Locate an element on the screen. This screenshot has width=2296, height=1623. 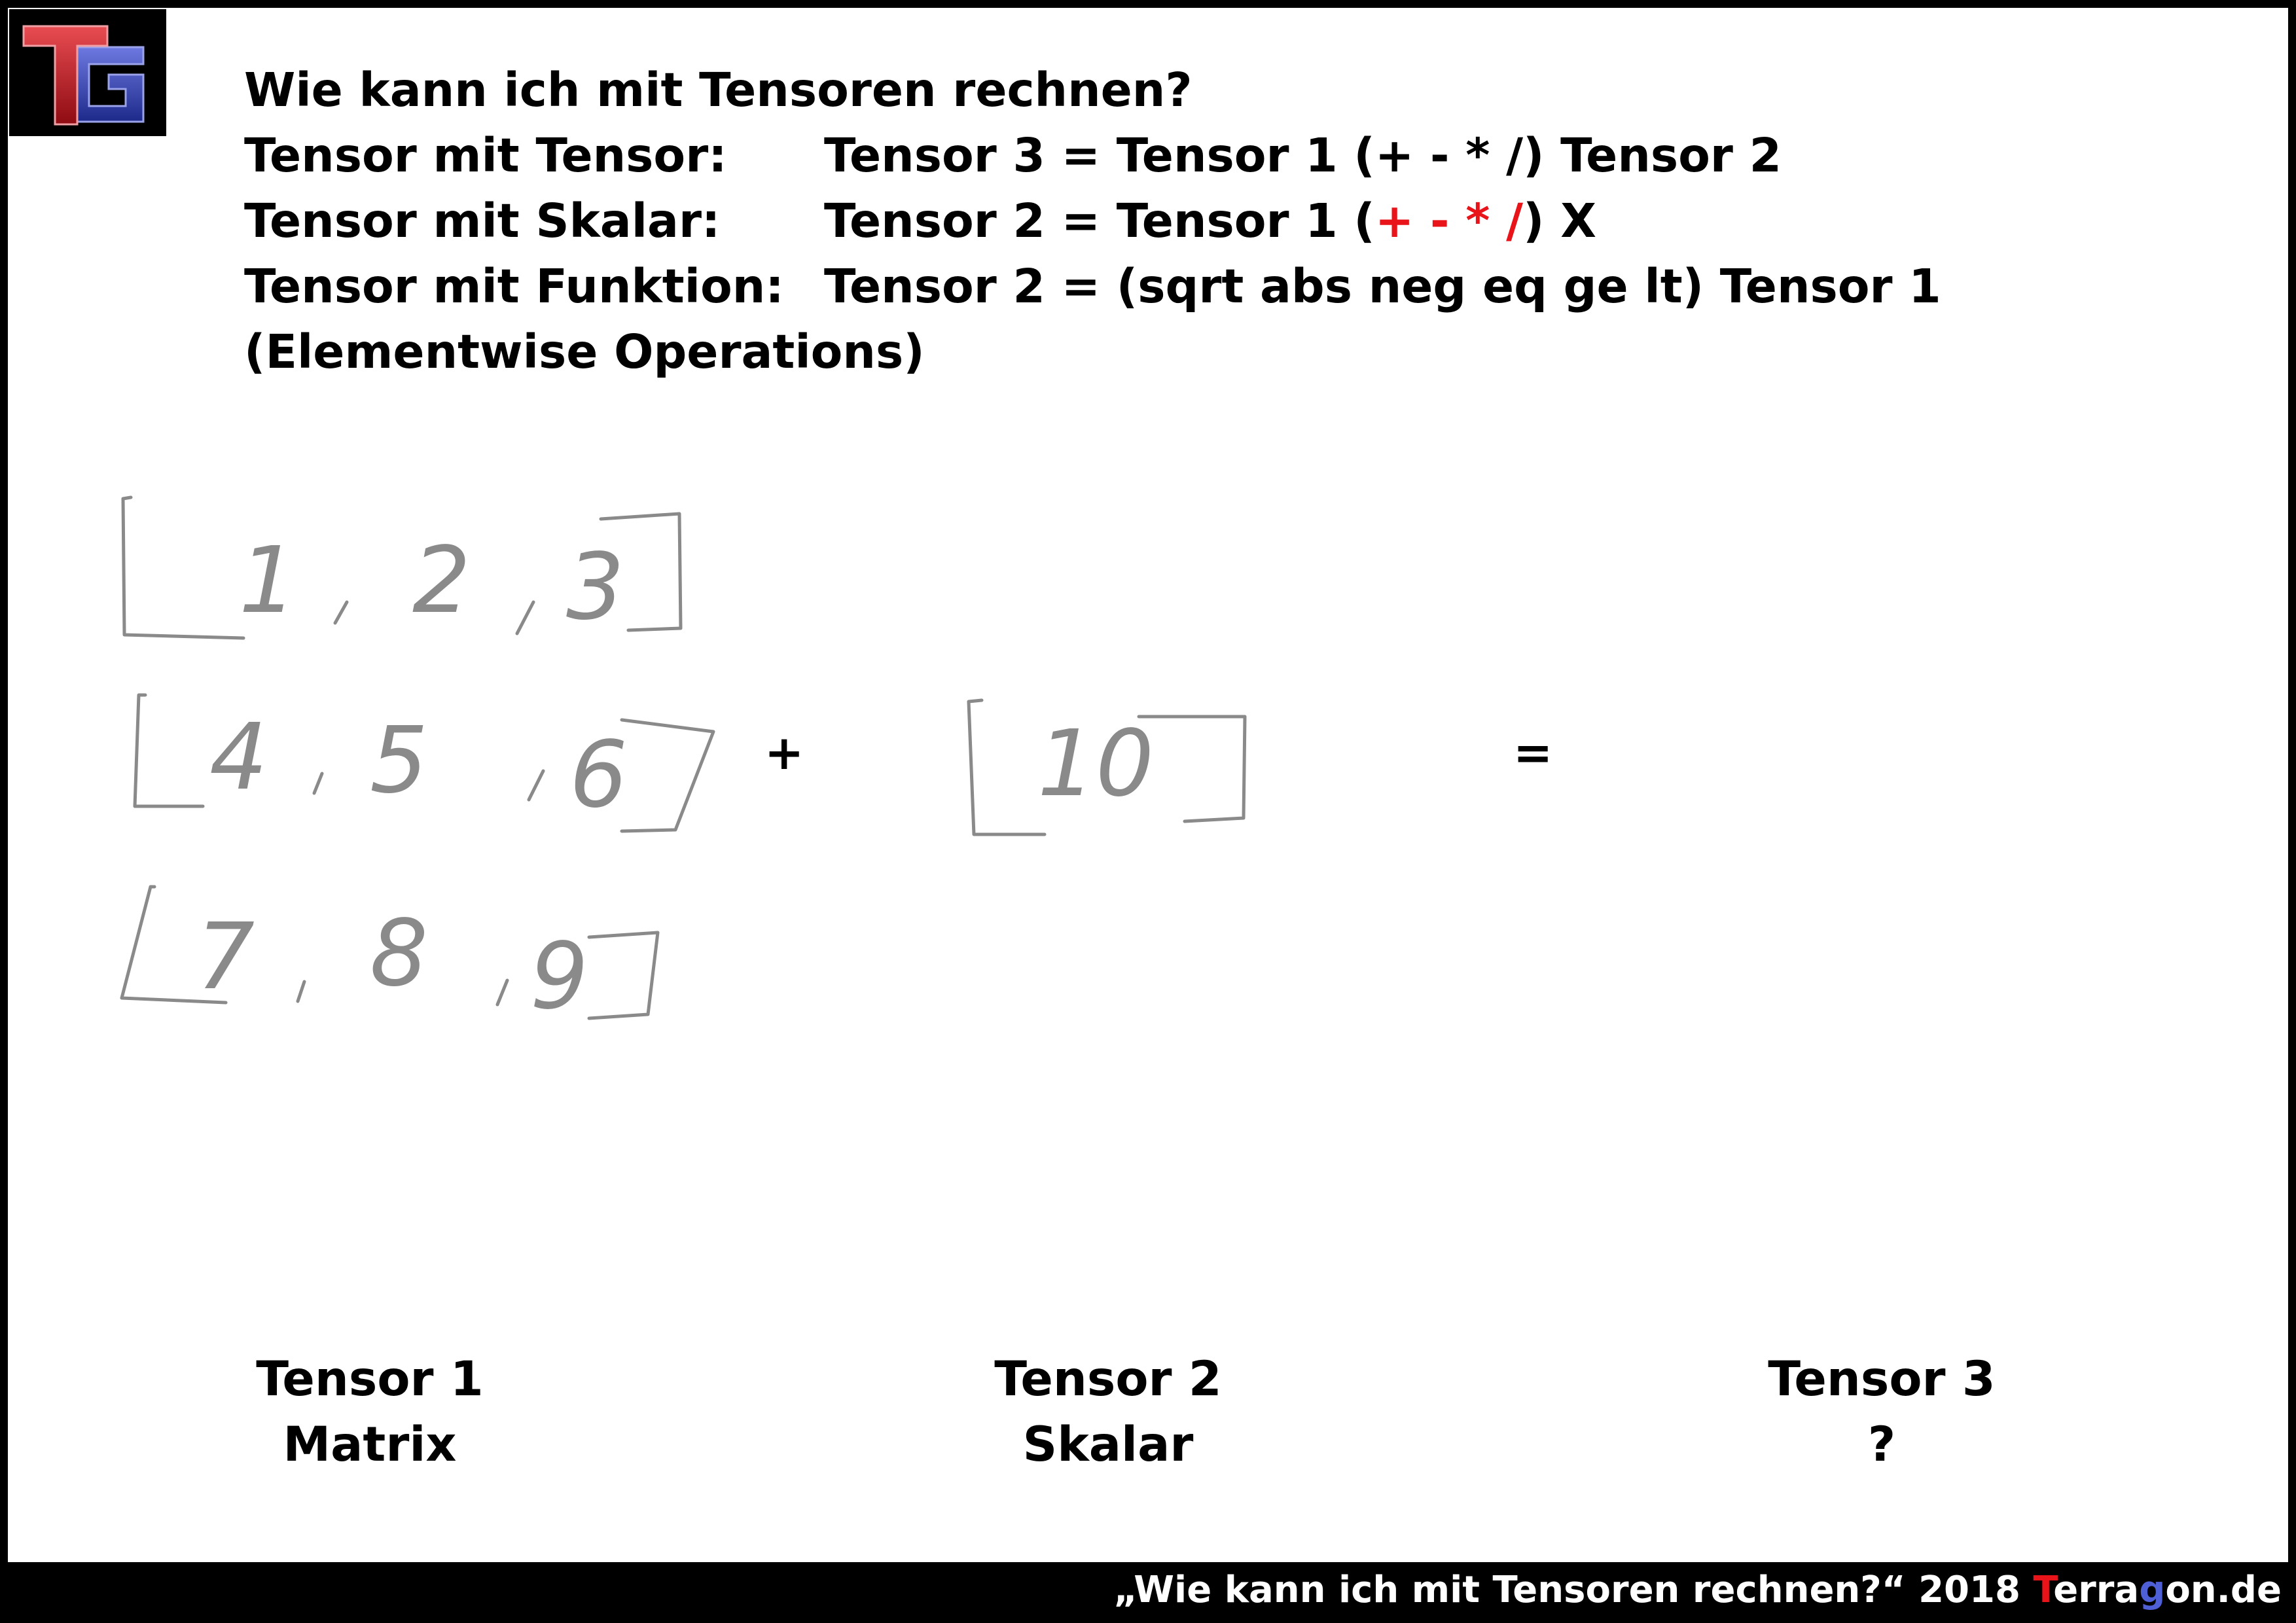
caption-name: Tensor 3 is located at coordinates (1882, 1379).